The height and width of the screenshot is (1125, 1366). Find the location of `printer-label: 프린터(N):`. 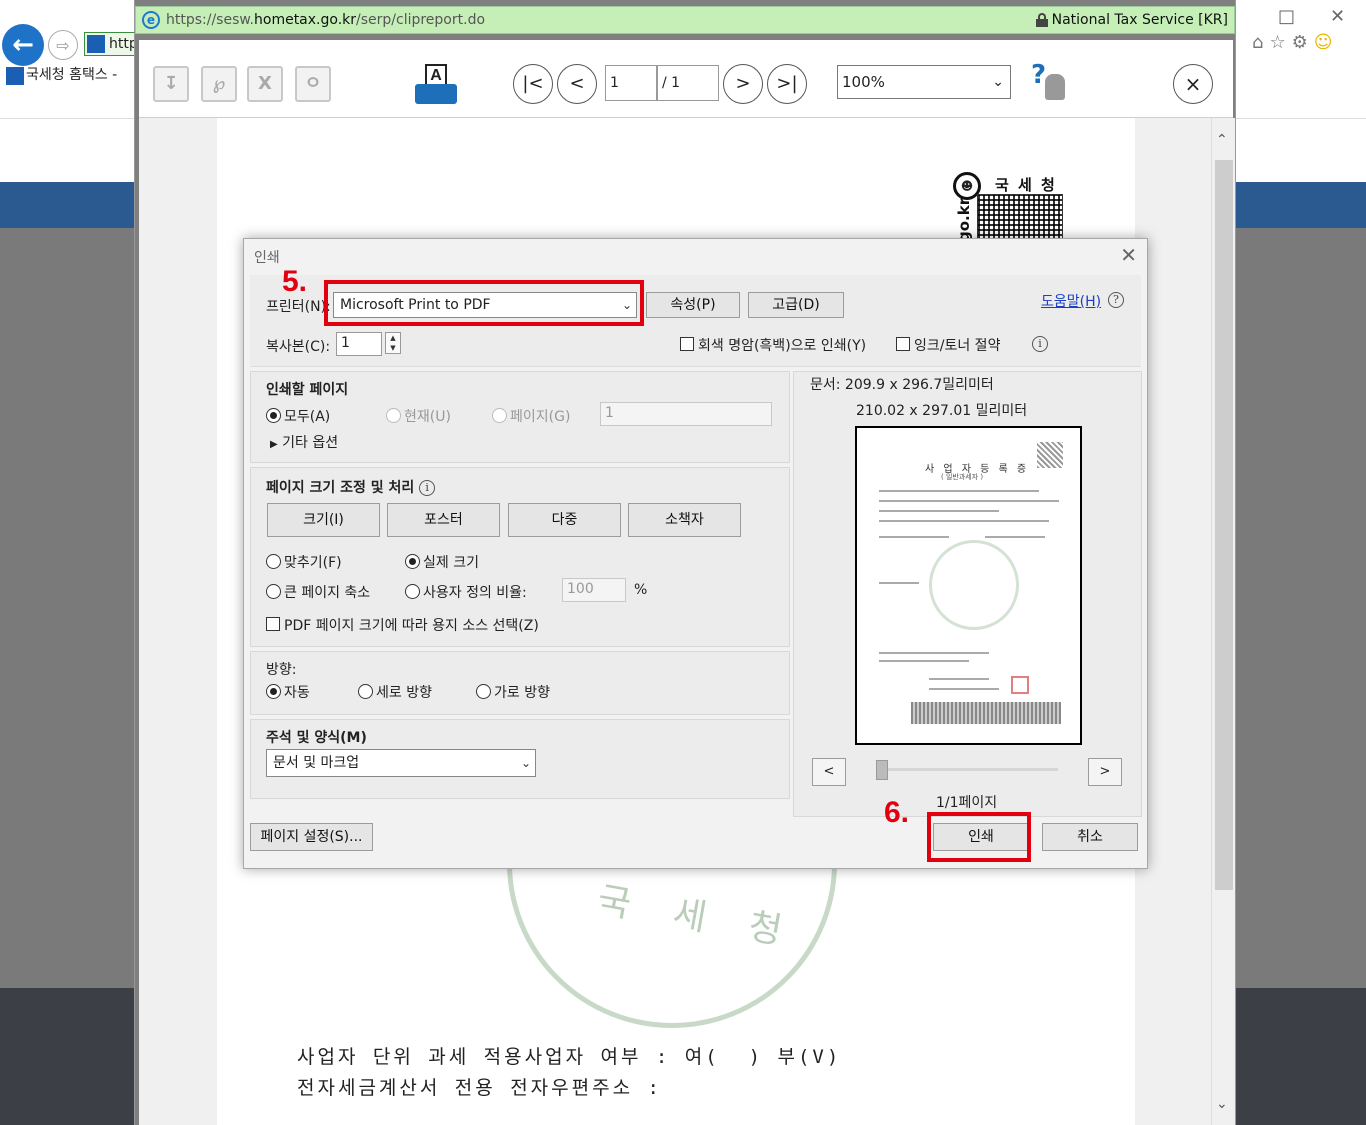

printer-label: 프린터(N): is located at coordinates (298, 307).